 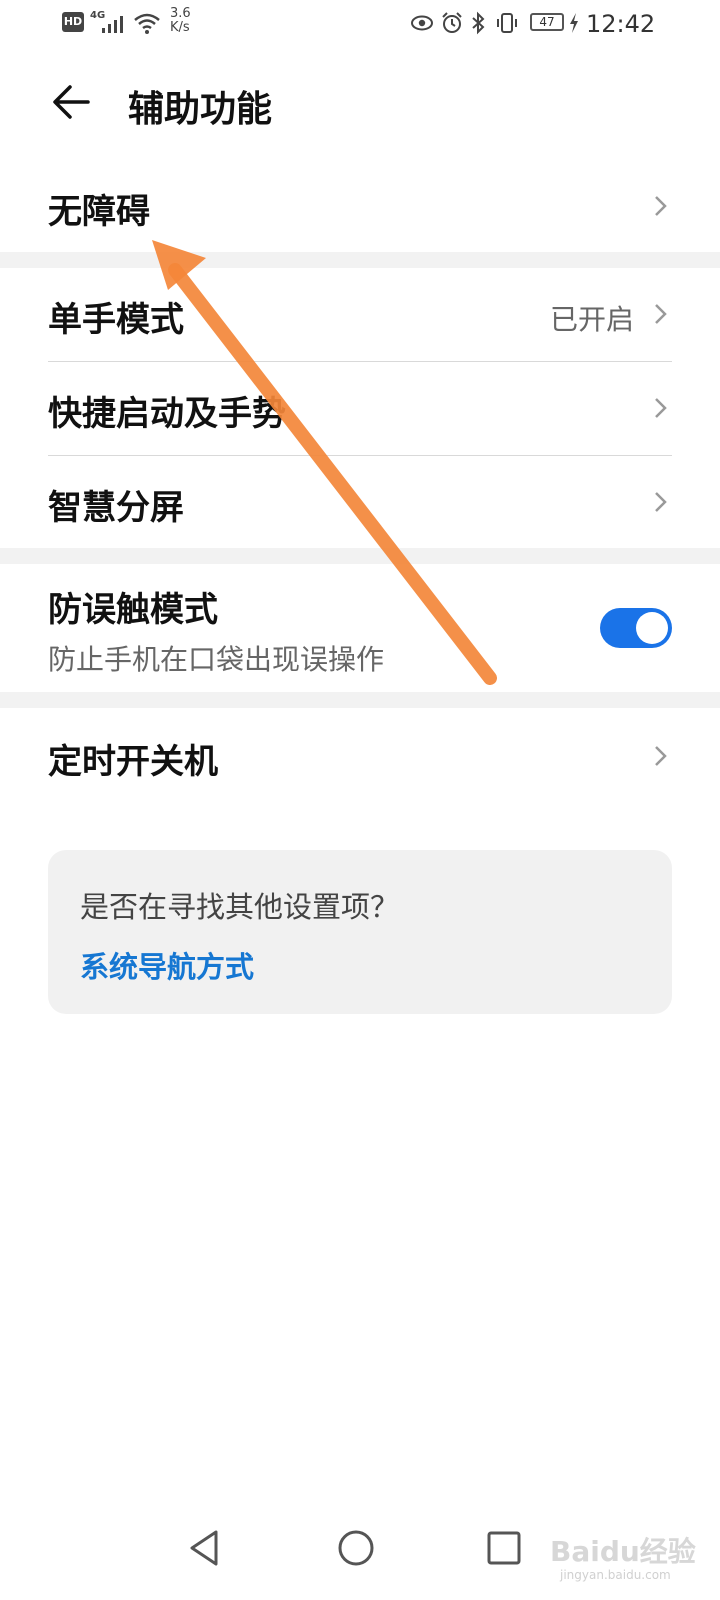 I want to click on recents-square-icon, so click(x=504, y=1548).